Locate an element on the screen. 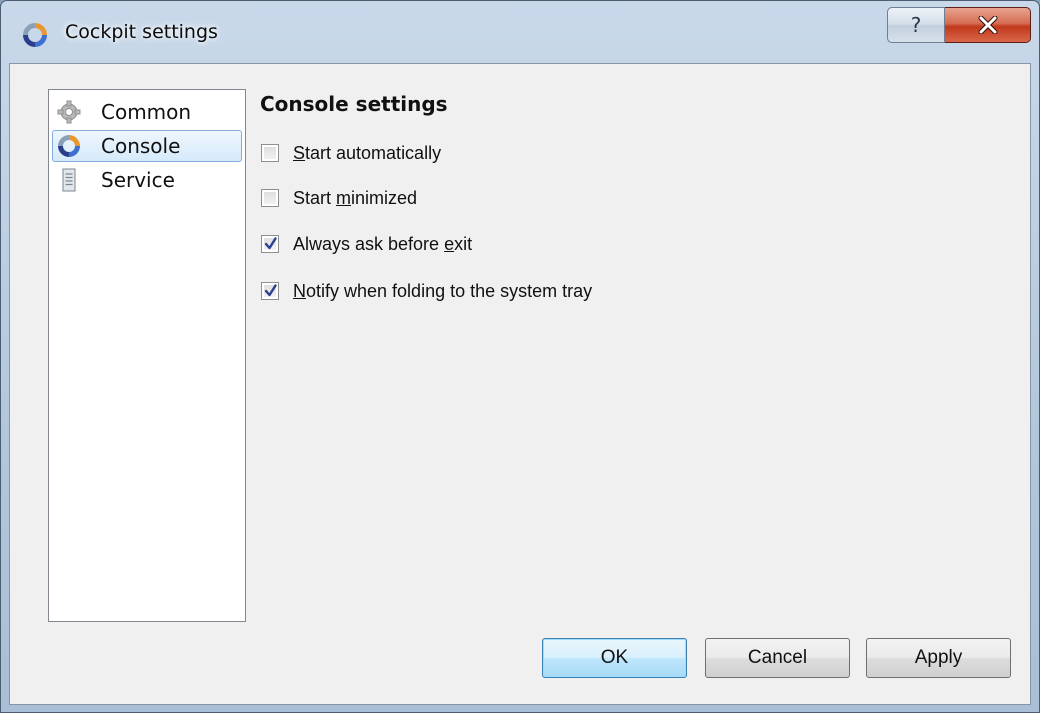 This screenshot has width=1040, height=713. cockpit-app-icon is located at coordinates (35, 35).